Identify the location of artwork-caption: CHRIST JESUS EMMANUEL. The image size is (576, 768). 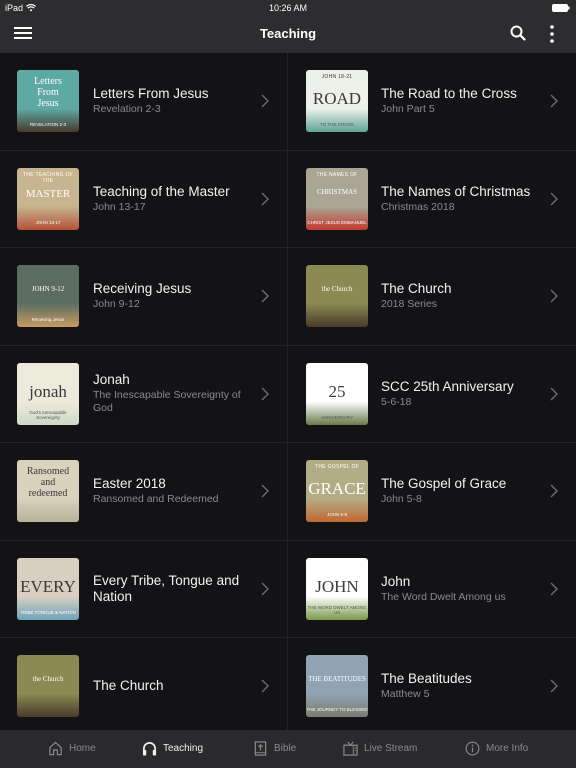
(337, 222).